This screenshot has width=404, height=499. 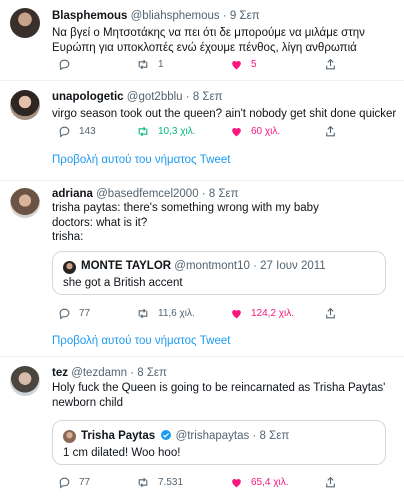 What do you see at coordinates (243, 64) in the screenshot?
I see `like-button: 5` at bounding box center [243, 64].